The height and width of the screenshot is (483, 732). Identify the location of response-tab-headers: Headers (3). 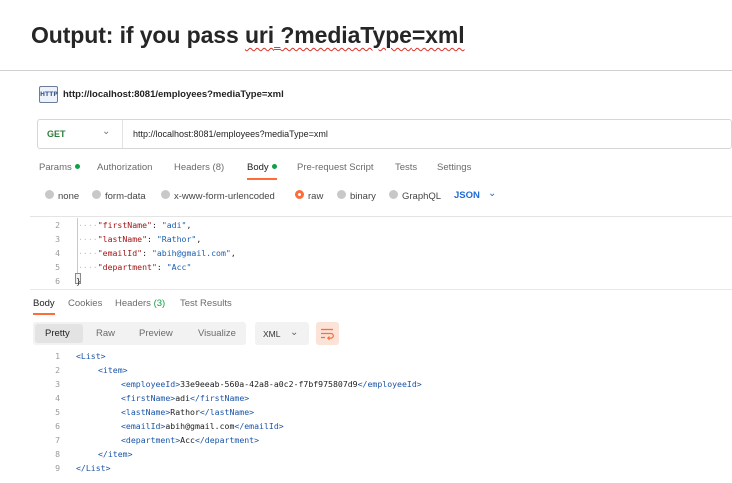
(140, 303).